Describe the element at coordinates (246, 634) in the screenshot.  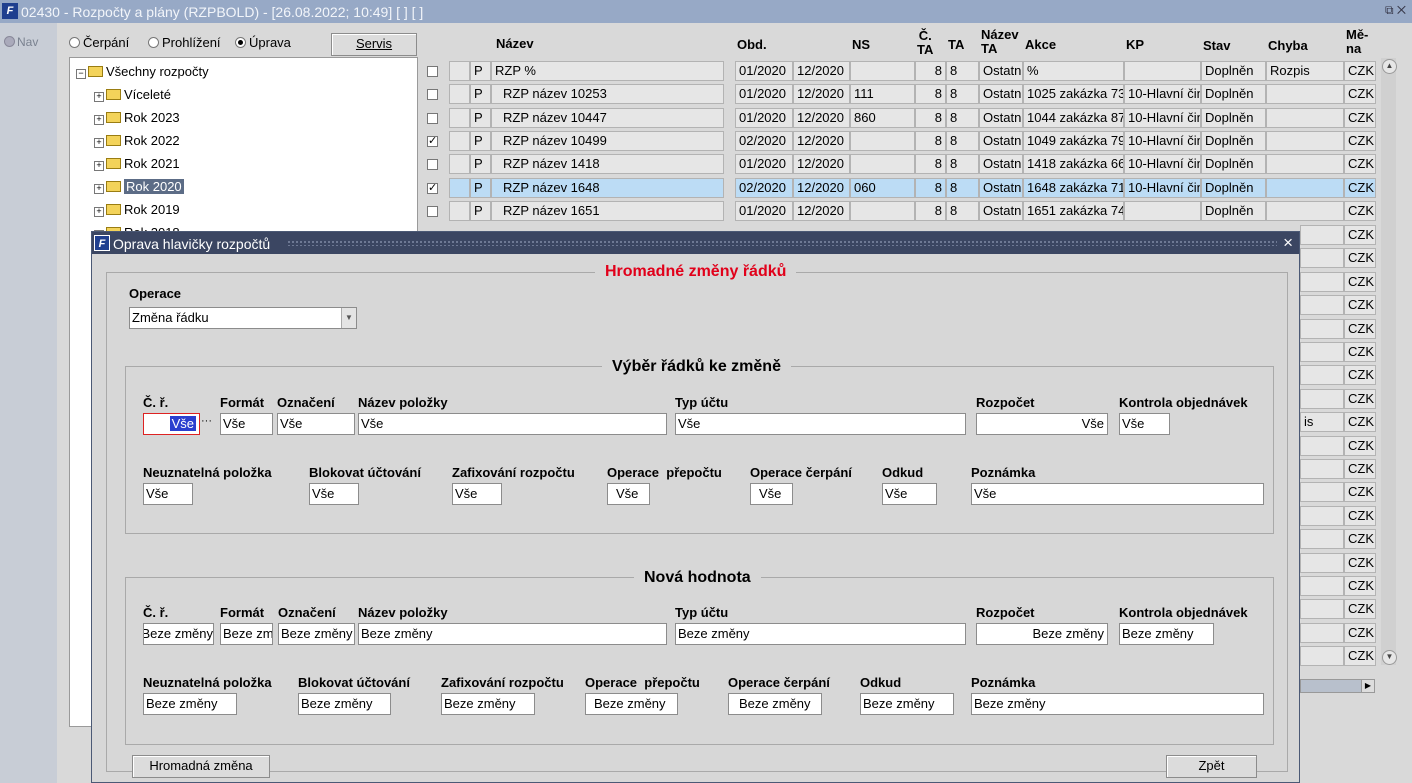
I see `format-new-input: Beze změny` at that location.